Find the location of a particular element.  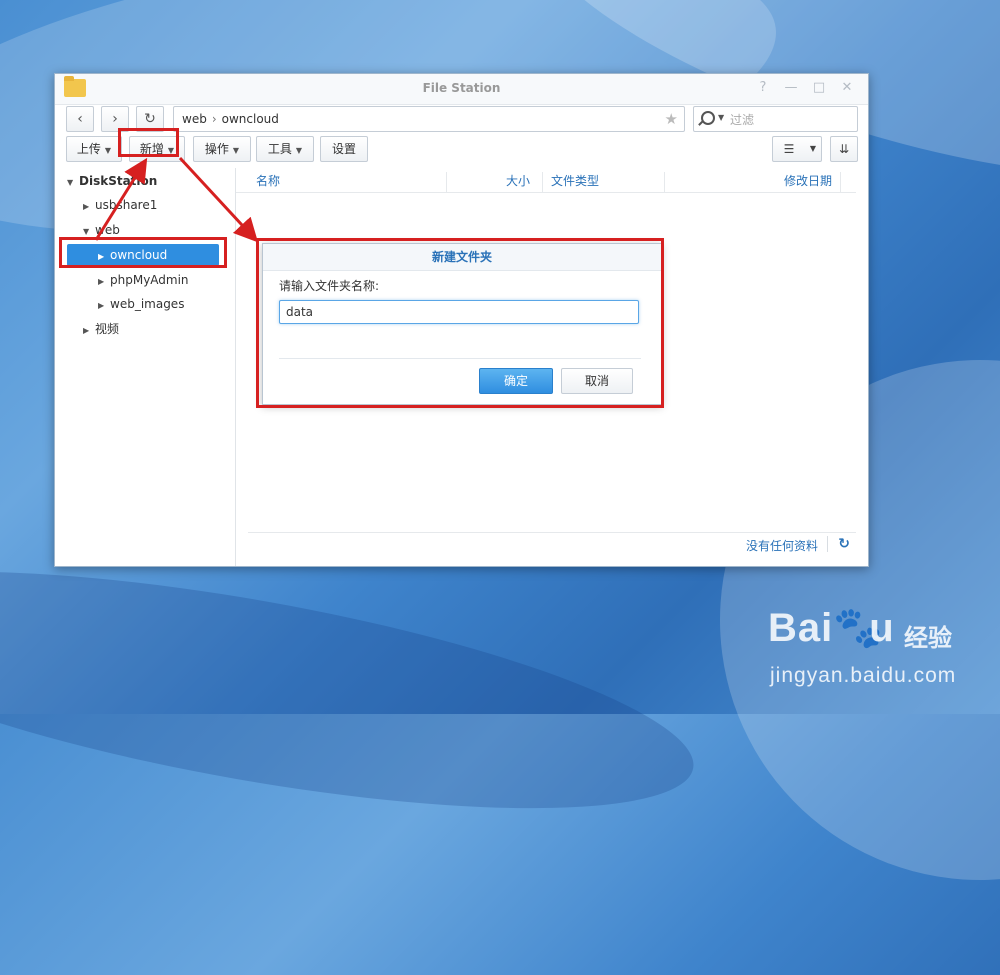

close-icon: ✕ is located at coordinates (847, 88).